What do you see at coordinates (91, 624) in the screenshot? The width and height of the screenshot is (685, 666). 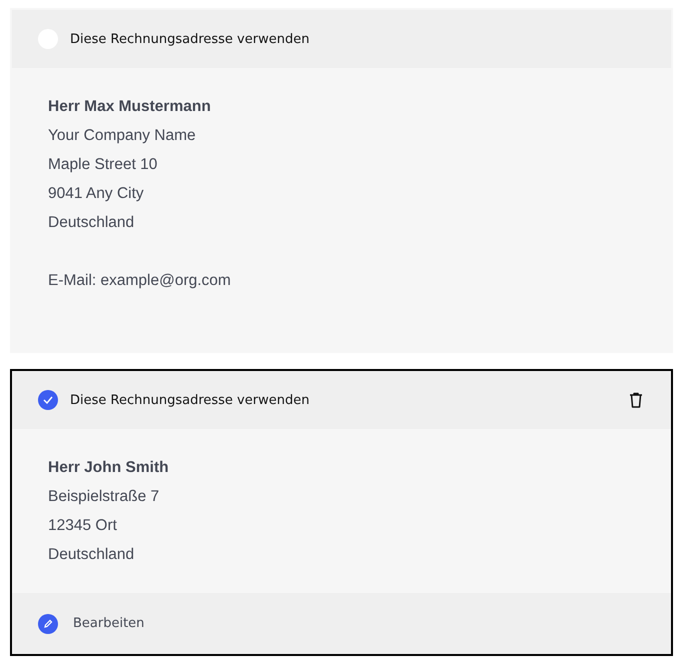 I see `edit-link: Bearbeiten` at bounding box center [91, 624].